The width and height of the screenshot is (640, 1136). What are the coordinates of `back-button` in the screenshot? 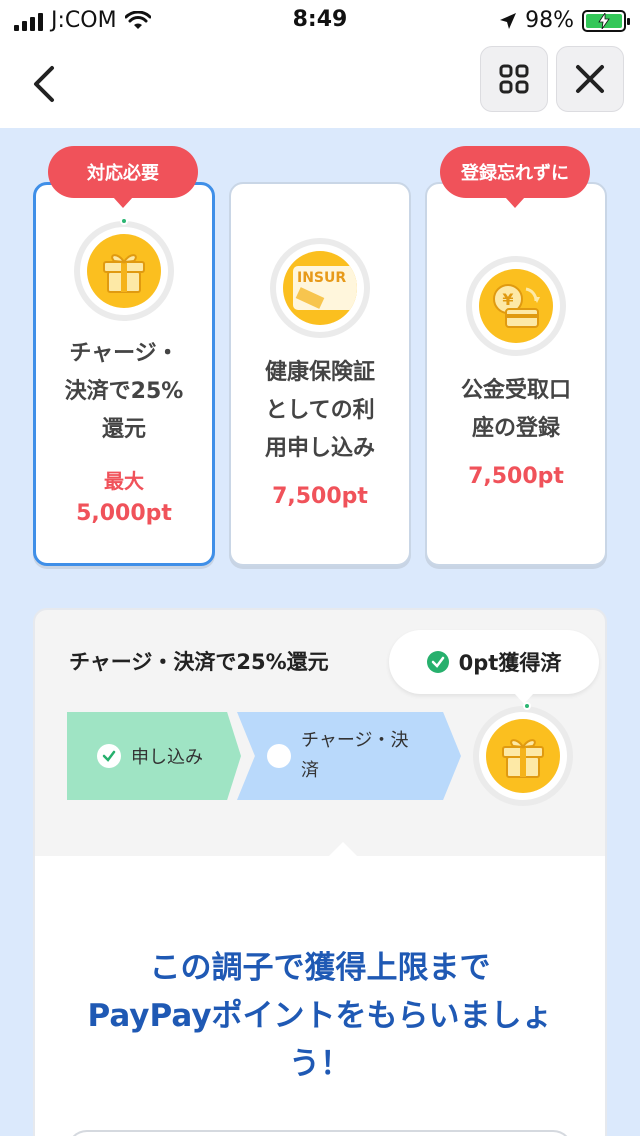 It's located at (44, 84).